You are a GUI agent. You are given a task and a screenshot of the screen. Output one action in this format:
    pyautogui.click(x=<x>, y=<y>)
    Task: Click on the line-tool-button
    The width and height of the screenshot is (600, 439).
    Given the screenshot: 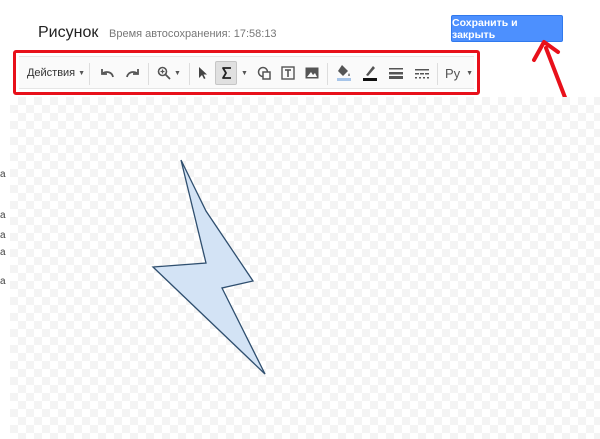 What is the action you would take?
    pyautogui.click(x=226, y=73)
    